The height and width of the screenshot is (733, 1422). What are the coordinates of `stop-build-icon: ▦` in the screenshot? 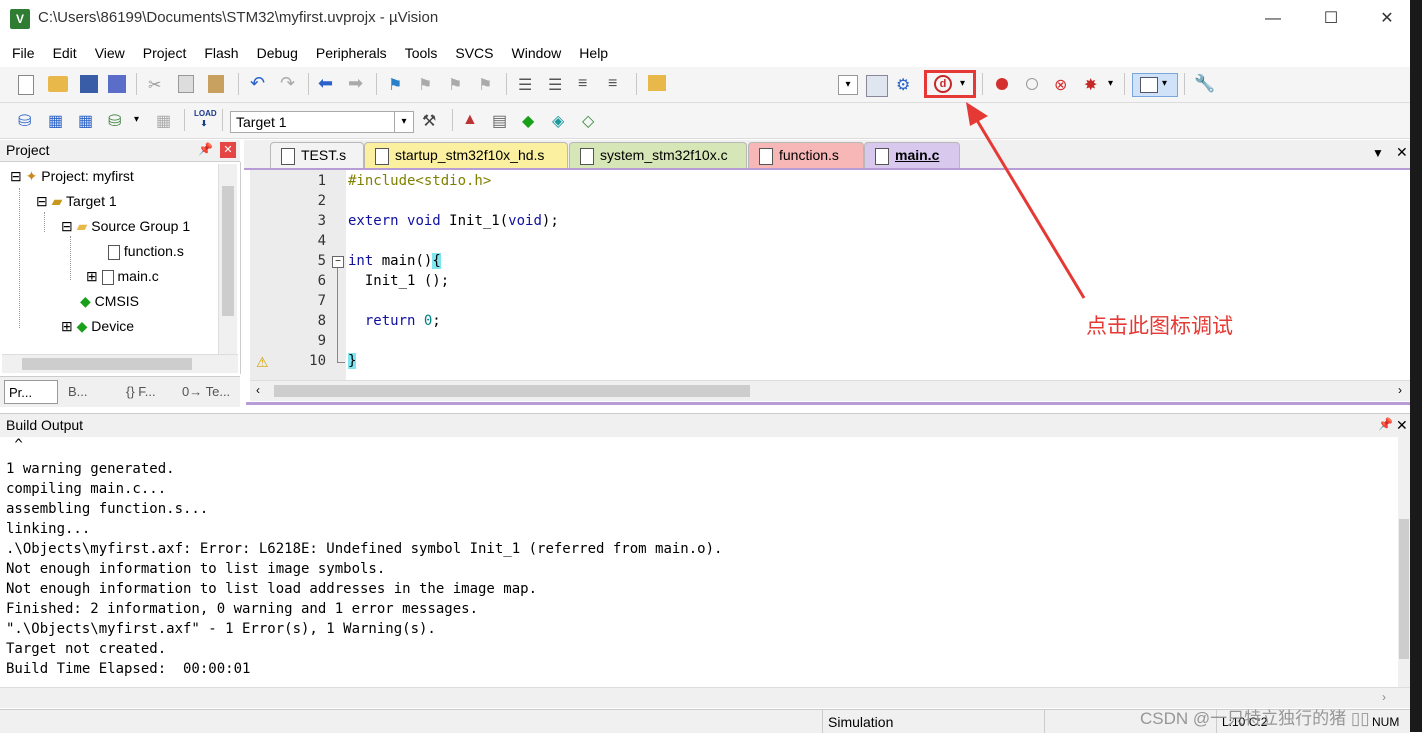 It's located at (166, 121).